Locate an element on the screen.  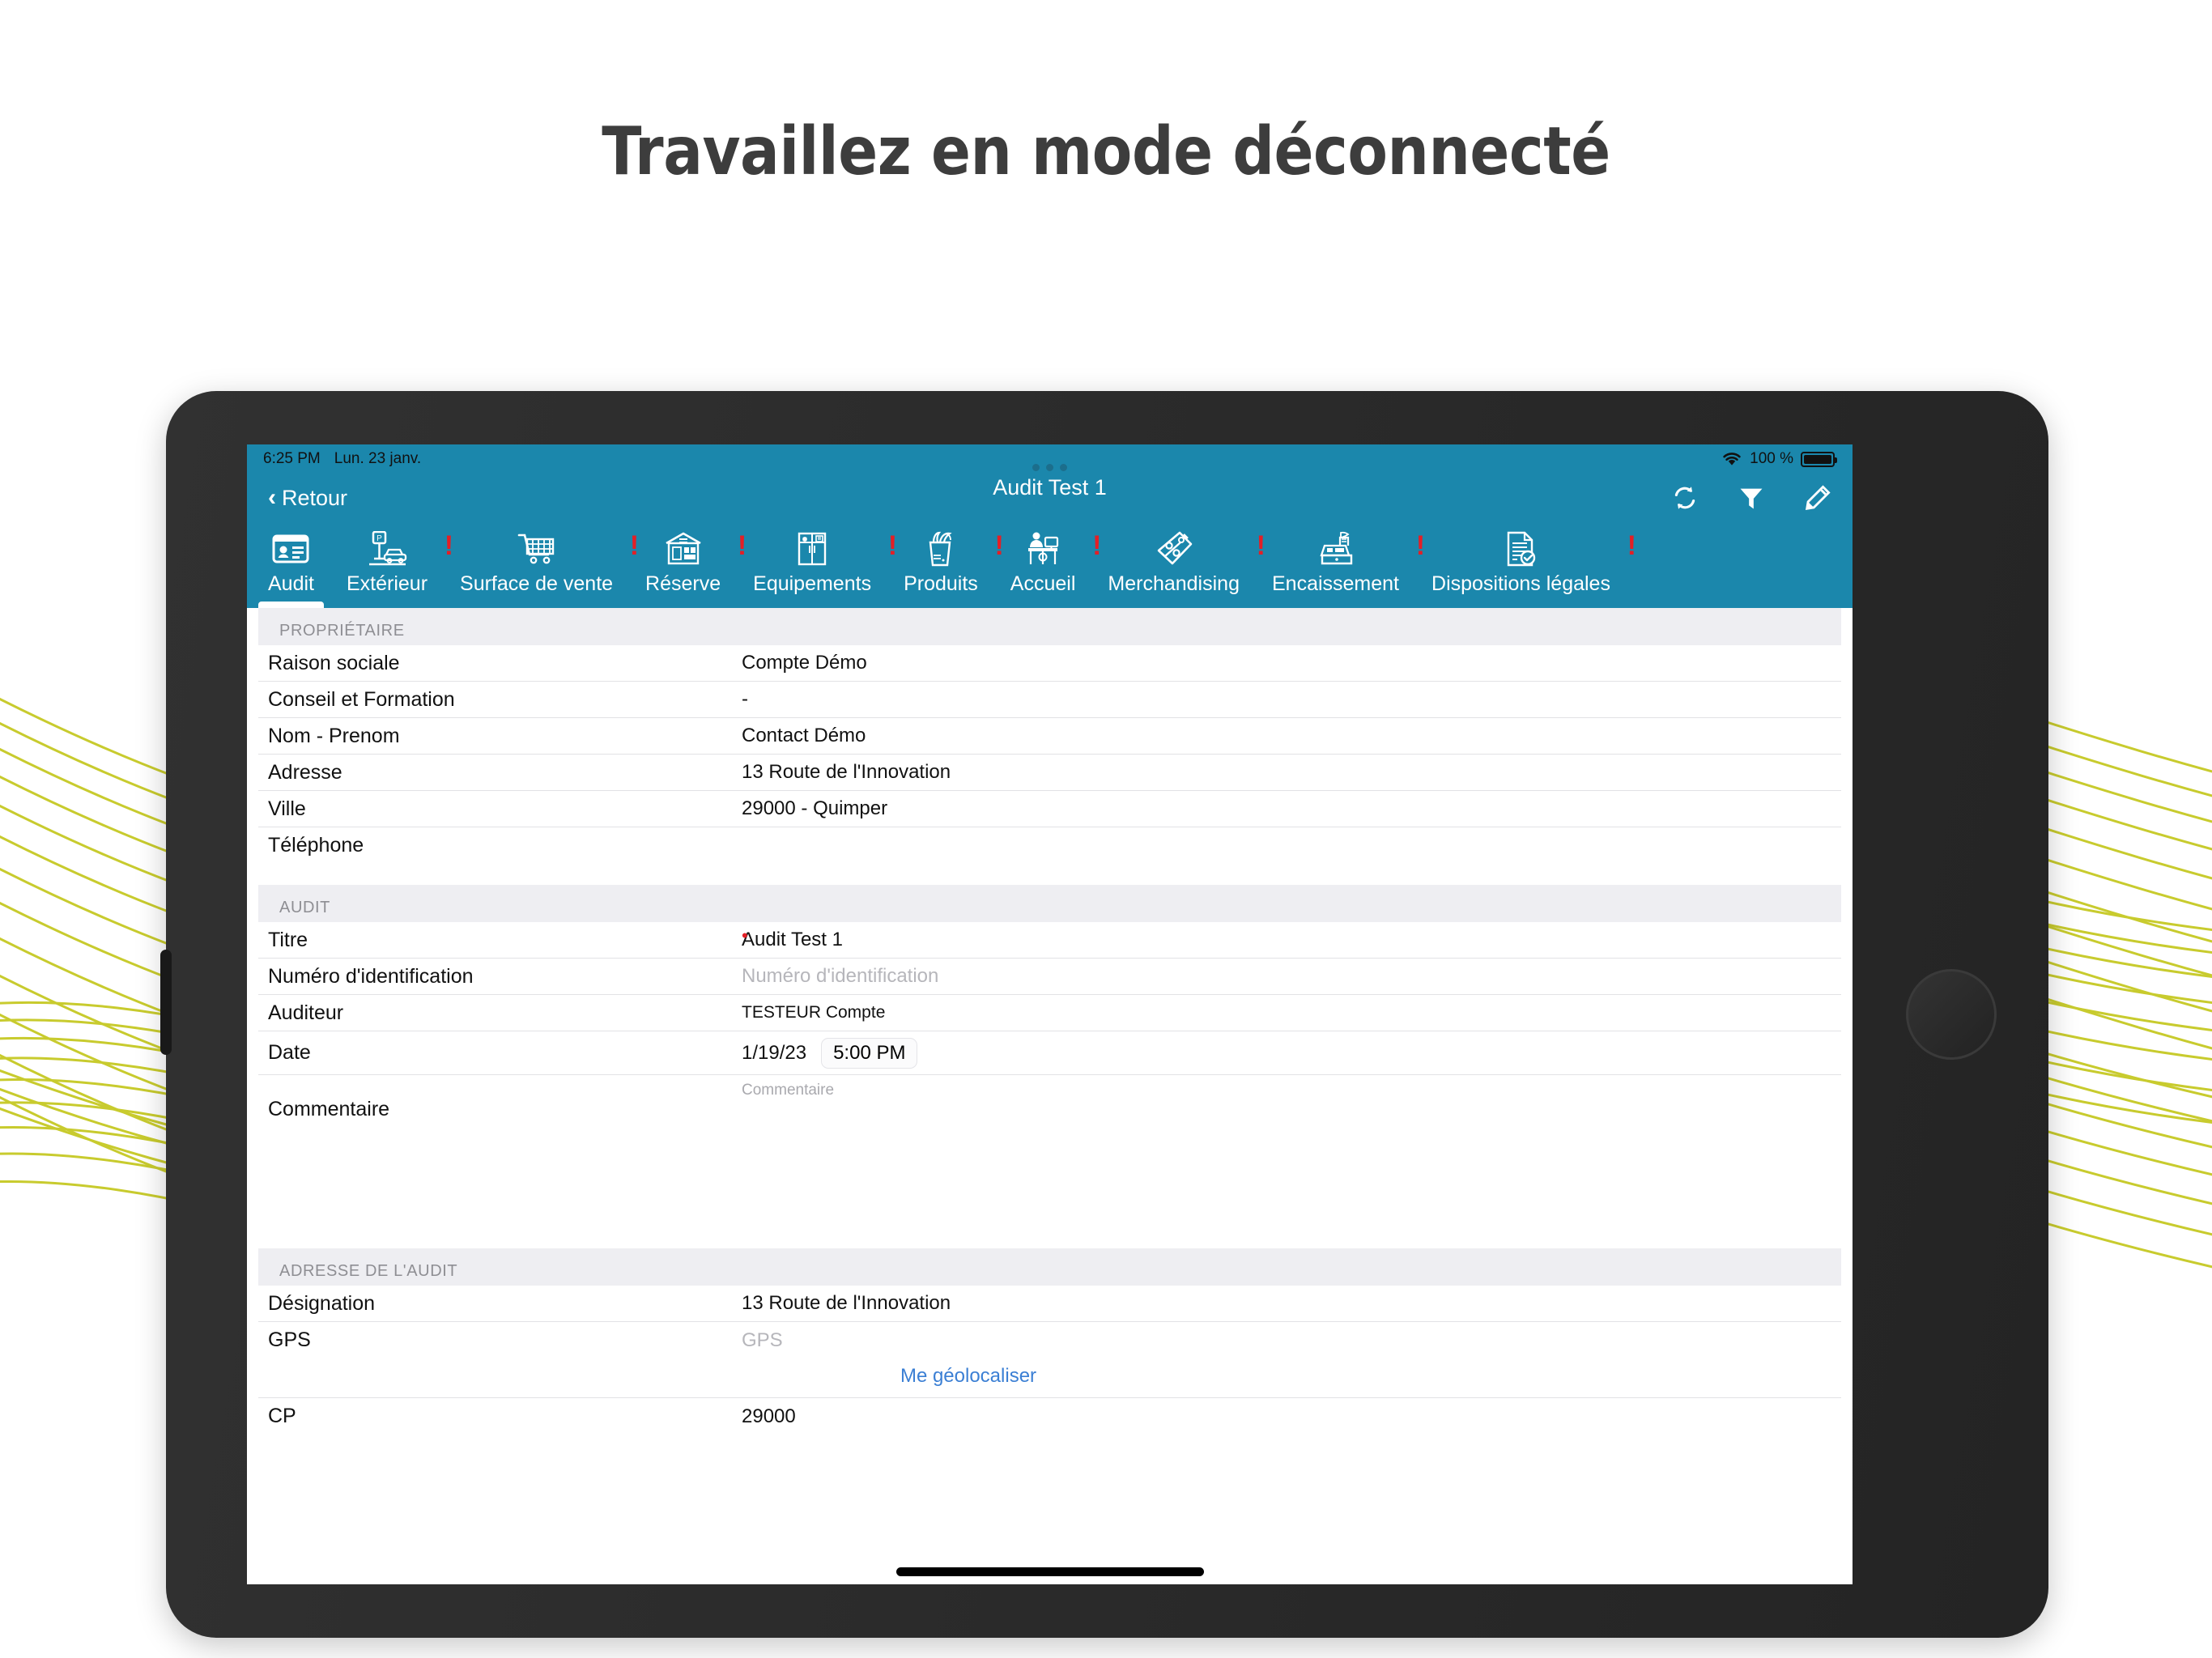
tab-accueil: Accueil ! is located at coordinates (1048, 565).